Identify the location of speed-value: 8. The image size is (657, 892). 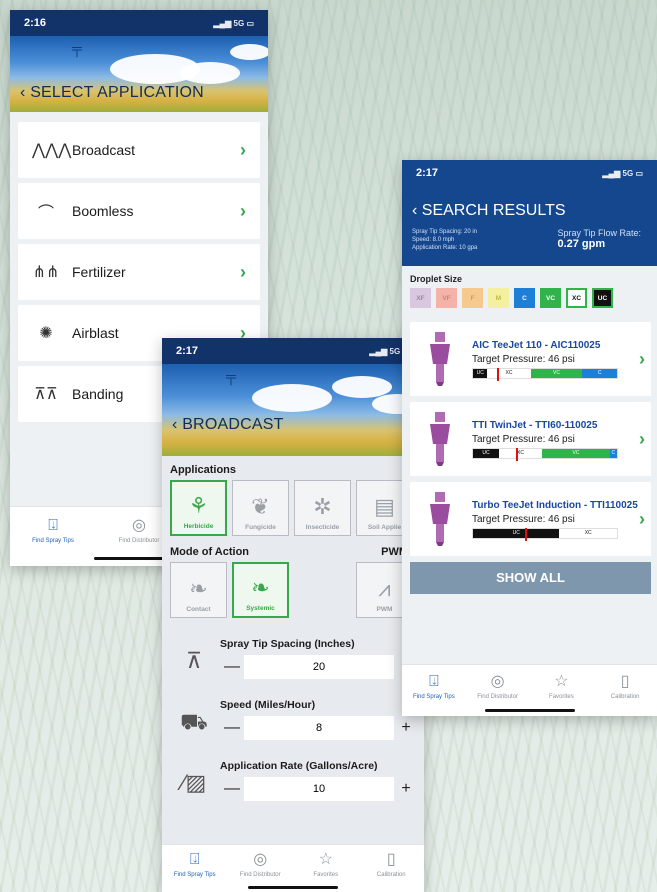
(319, 728).